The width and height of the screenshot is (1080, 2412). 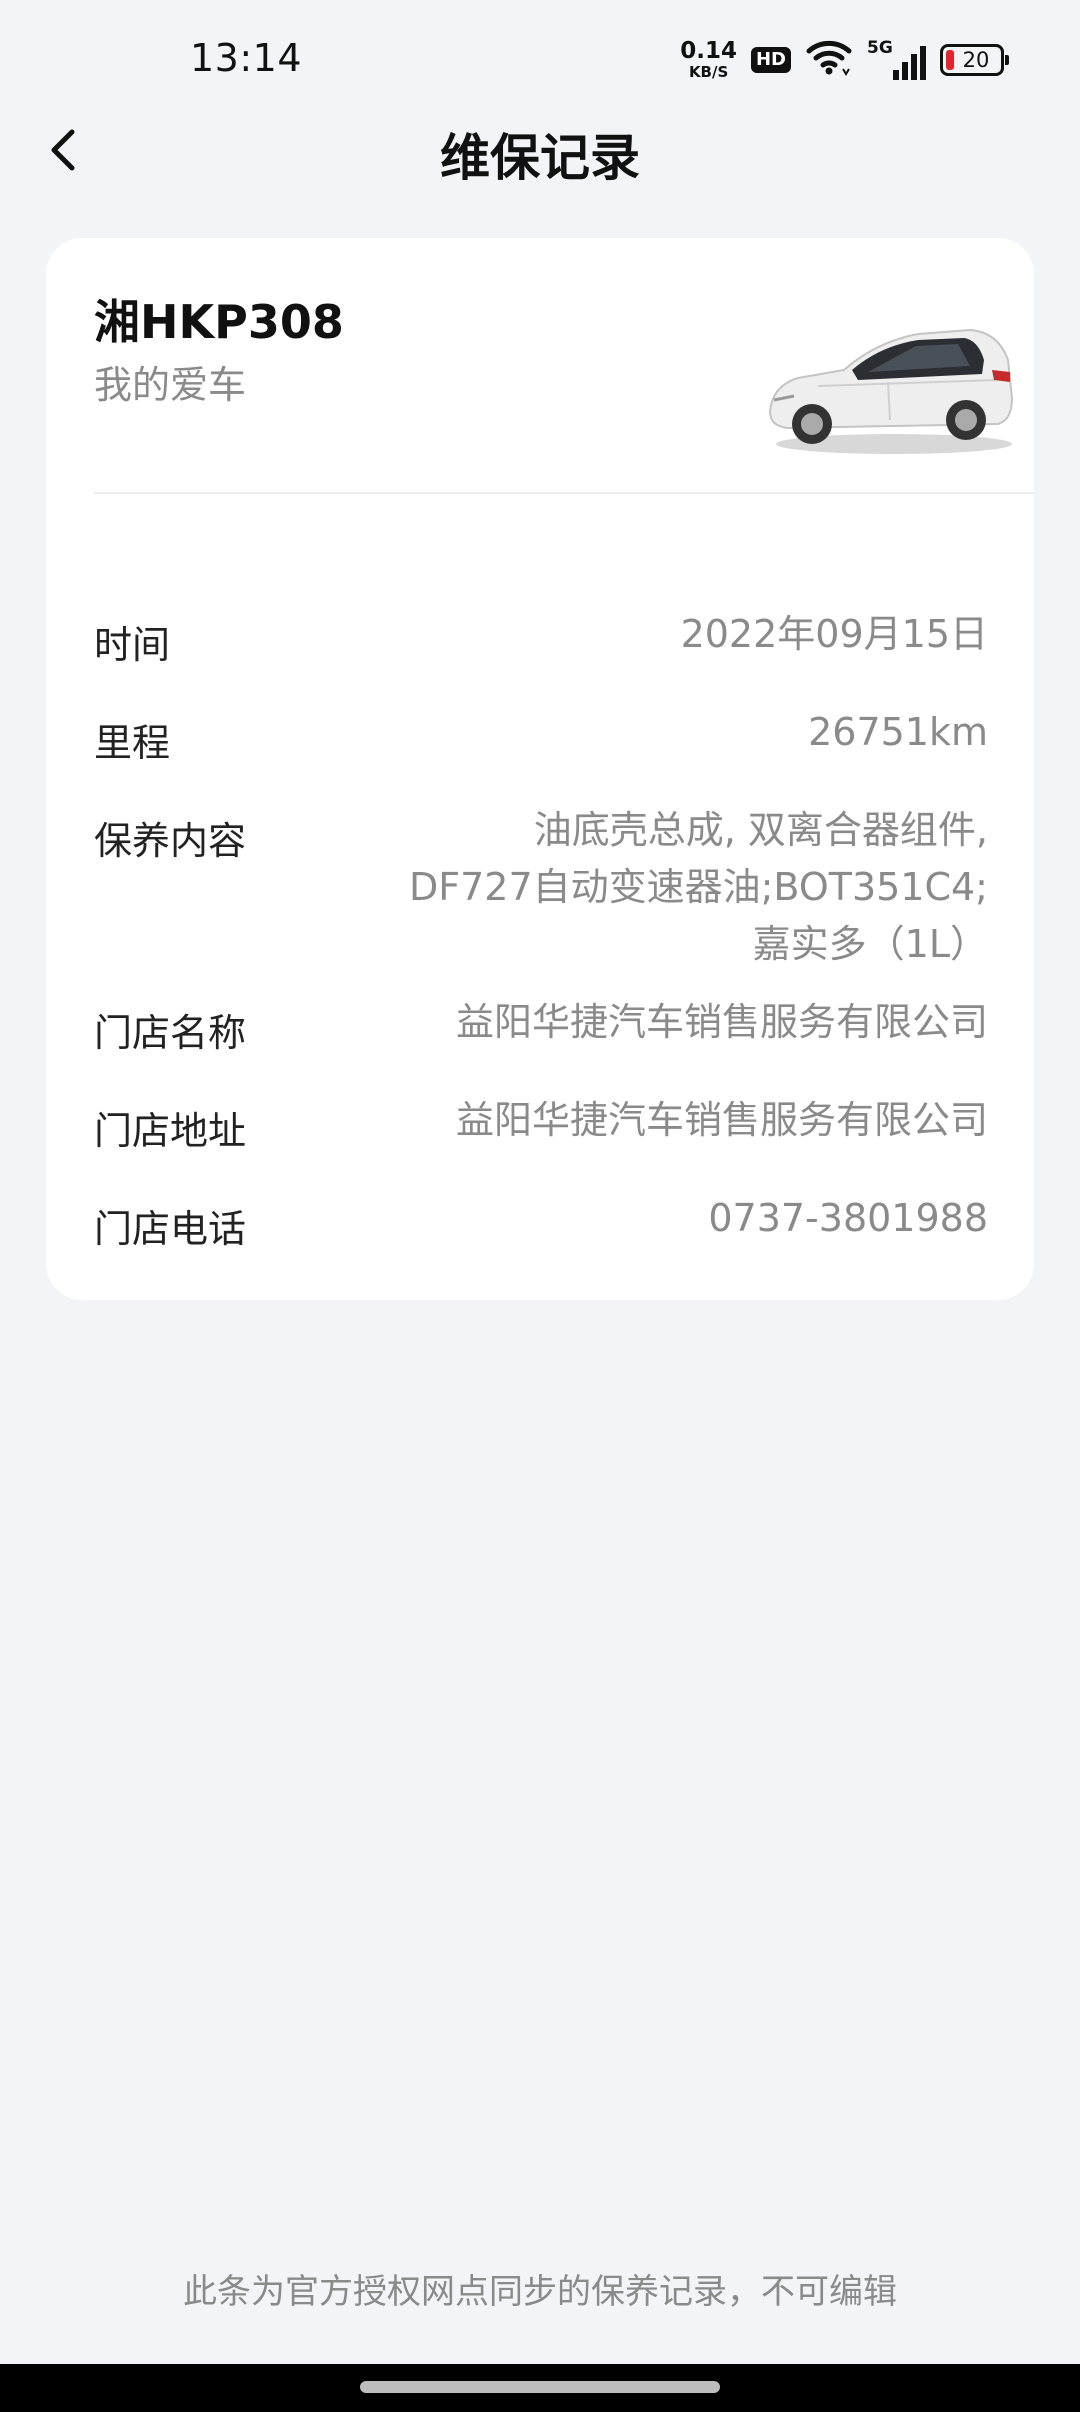 What do you see at coordinates (760, 830) in the screenshot?
I see `row-value-line: 油底壳总成, 双离合器组件,` at bounding box center [760, 830].